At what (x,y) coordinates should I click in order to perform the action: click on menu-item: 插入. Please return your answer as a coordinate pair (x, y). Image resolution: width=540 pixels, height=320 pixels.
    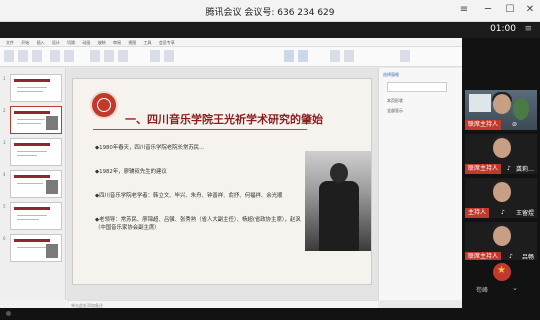
    Looking at the image, I should click on (41, 42).